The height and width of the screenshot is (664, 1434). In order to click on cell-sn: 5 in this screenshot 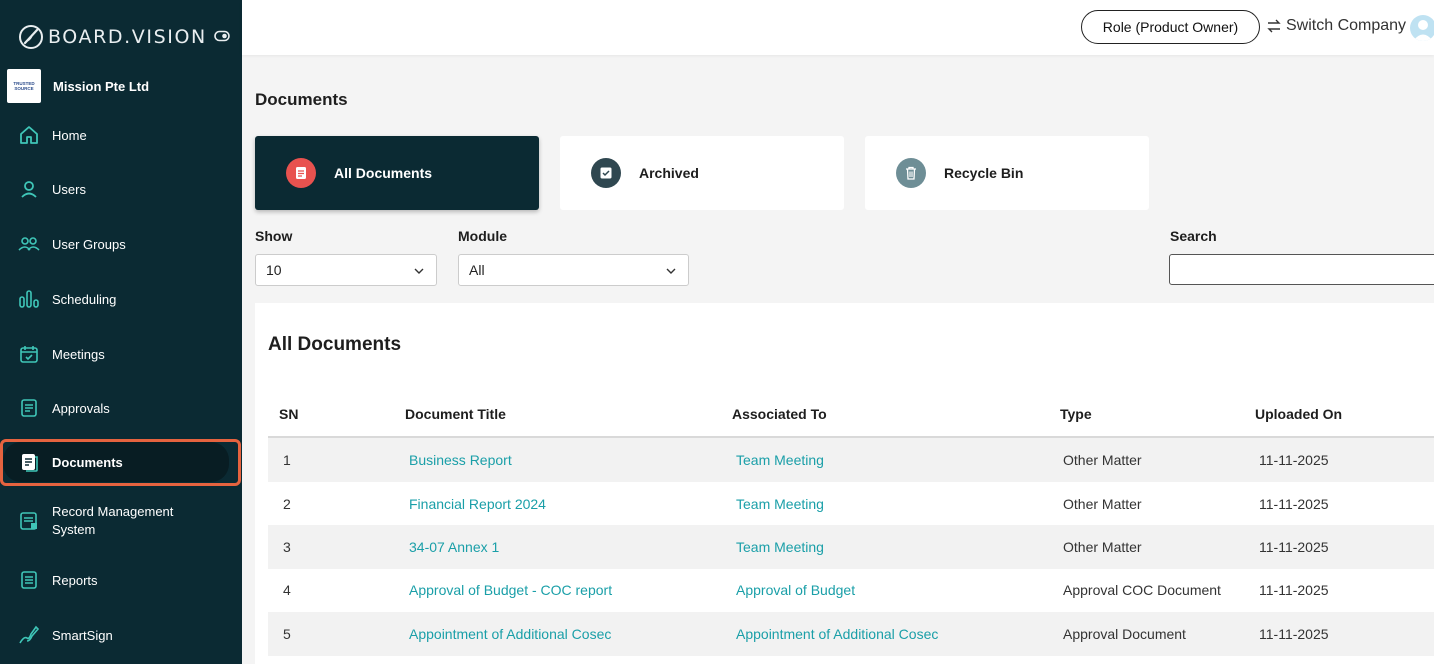, I will do `click(287, 634)`.